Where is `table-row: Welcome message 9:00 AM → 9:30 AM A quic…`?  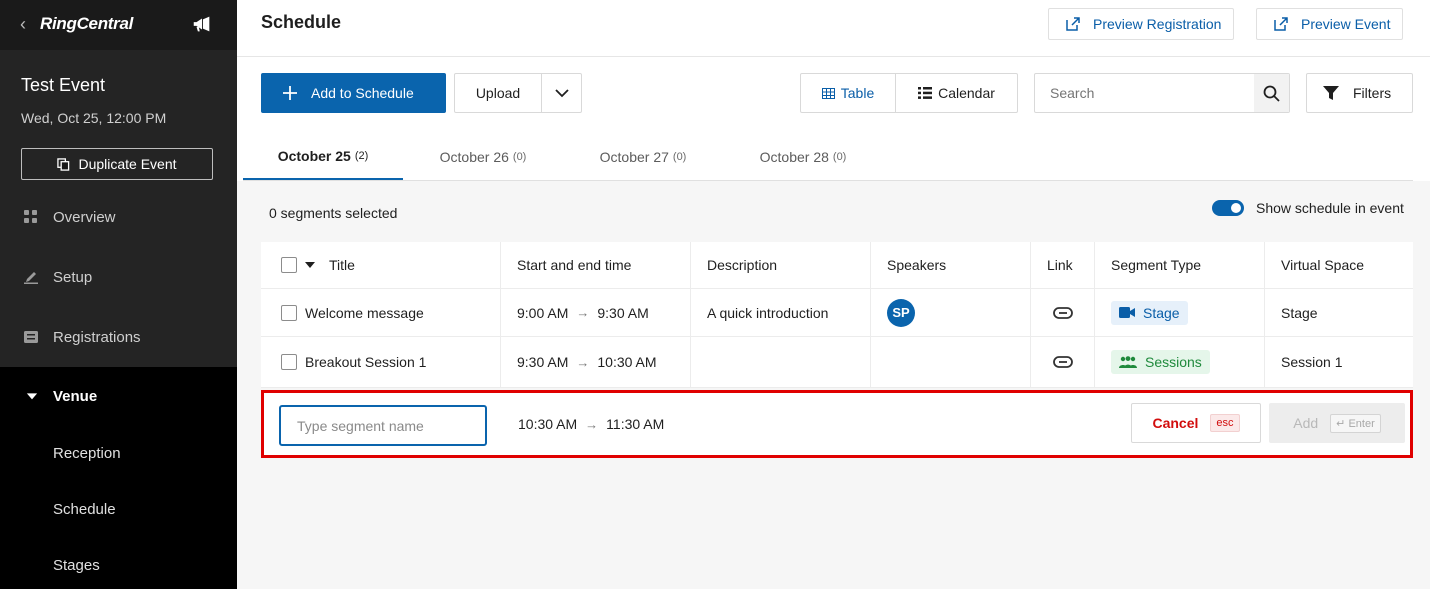
table-row: Welcome message 9:00 AM → 9:30 AM A quic… is located at coordinates (837, 313).